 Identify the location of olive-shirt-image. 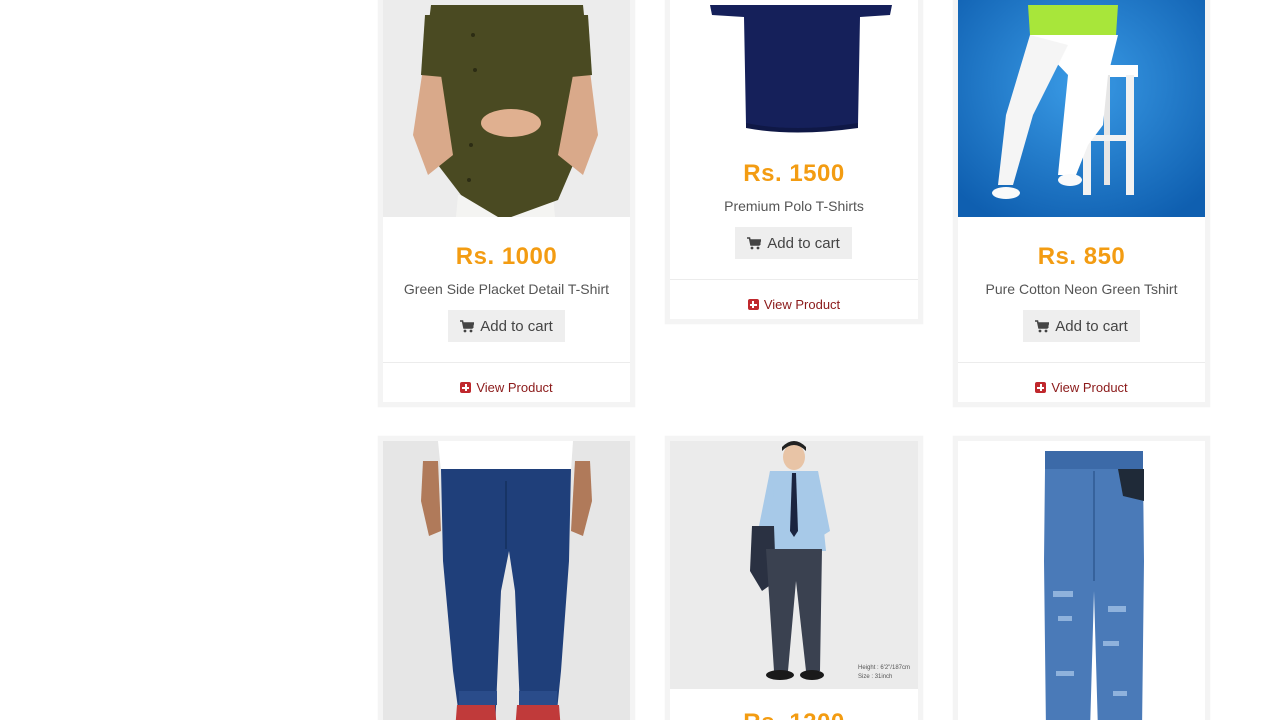
(506, 108).